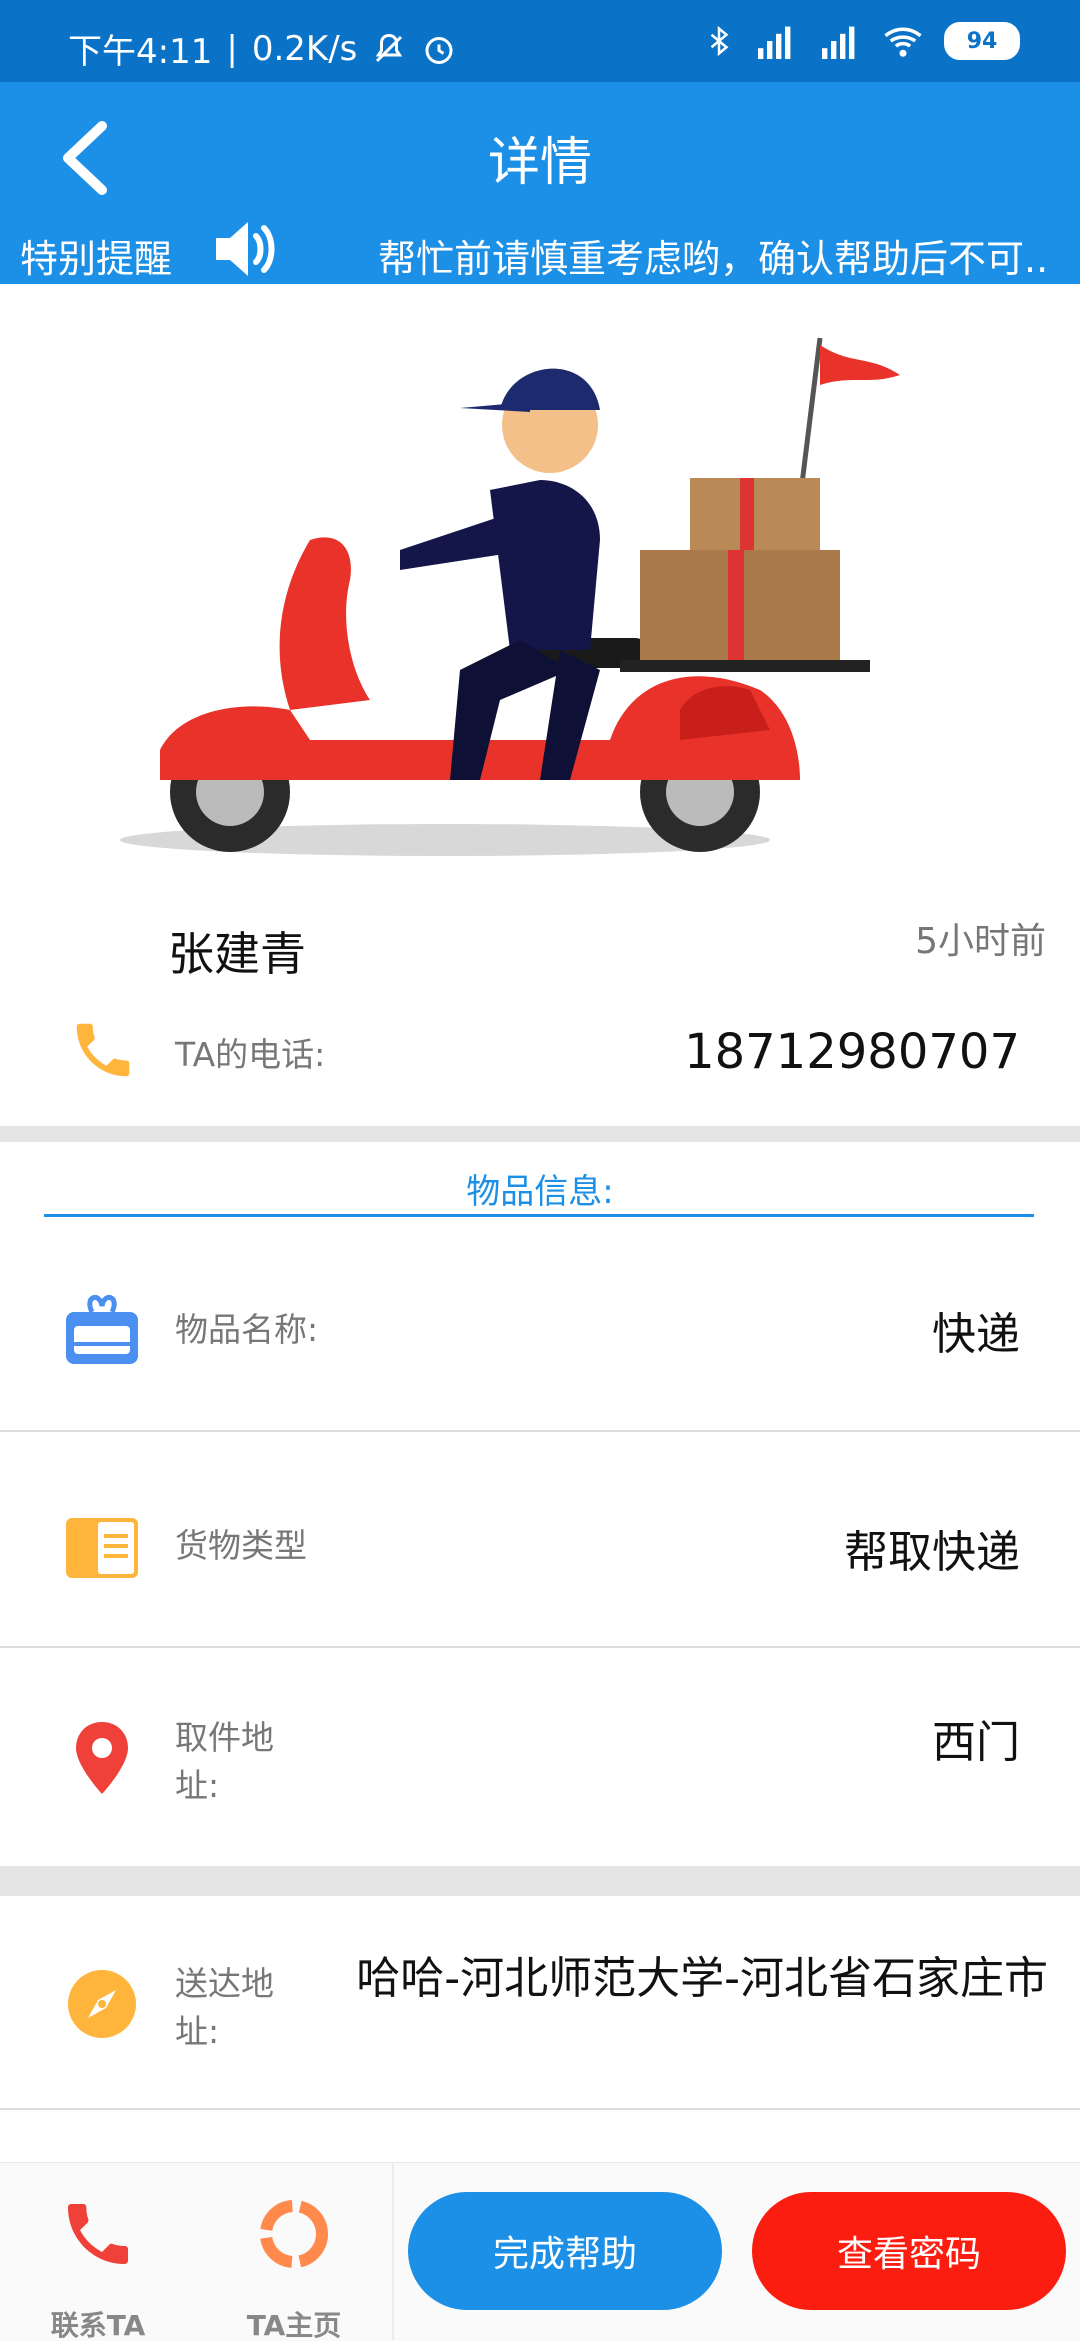  What do you see at coordinates (237, 954) in the screenshot?
I see `user-name: 张建青` at bounding box center [237, 954].